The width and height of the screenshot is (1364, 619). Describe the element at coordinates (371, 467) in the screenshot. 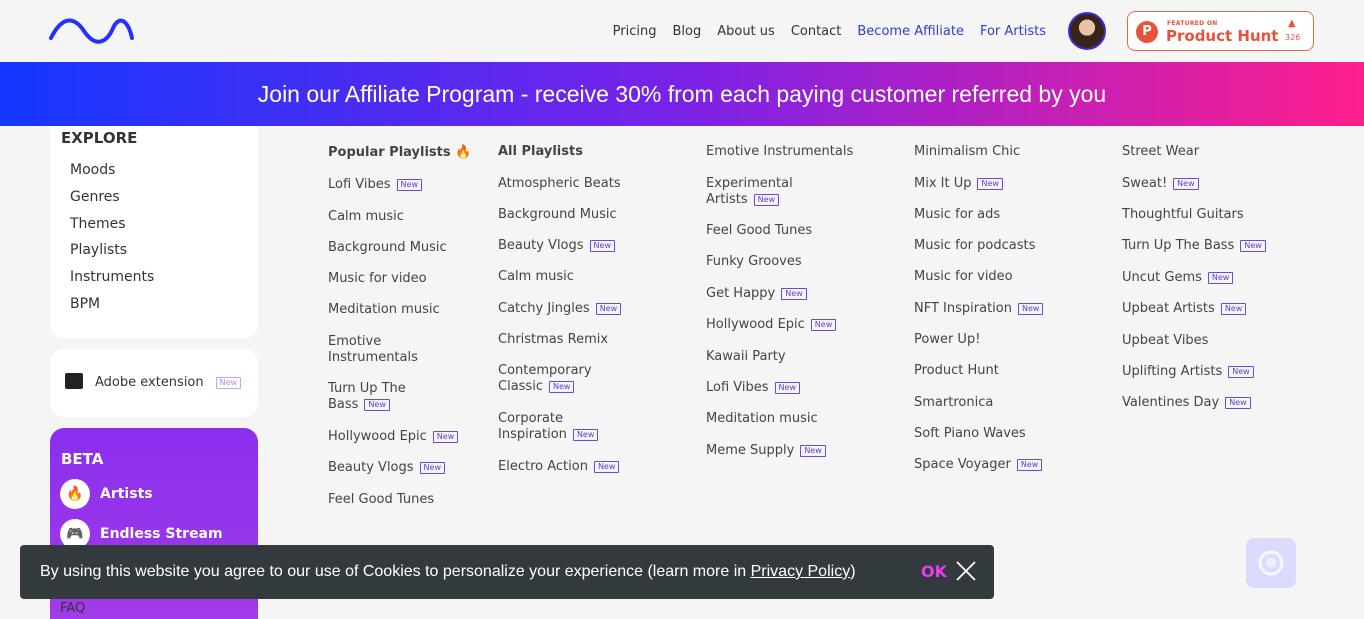

I see `playlist-label: Beauty Vlogs` at that location.